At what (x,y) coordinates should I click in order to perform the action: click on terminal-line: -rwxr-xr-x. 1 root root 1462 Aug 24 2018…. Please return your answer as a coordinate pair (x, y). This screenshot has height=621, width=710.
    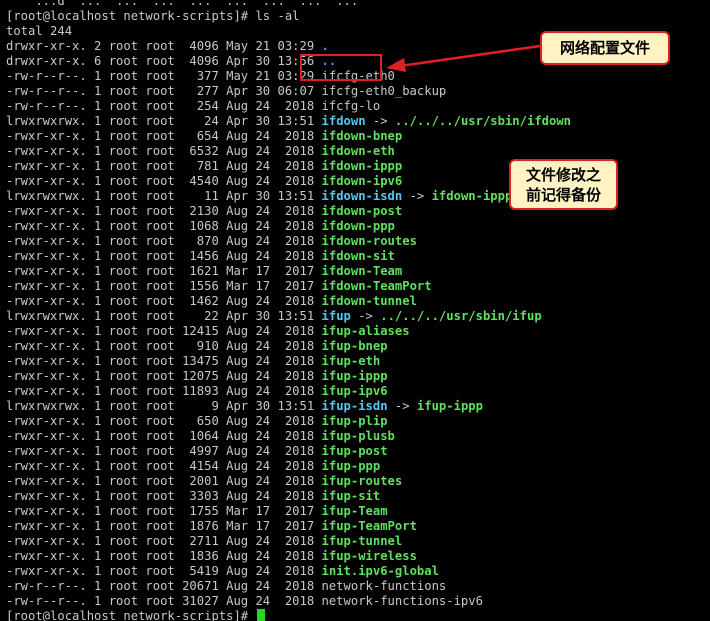
    Looking at the image, I should click on (211, 301).